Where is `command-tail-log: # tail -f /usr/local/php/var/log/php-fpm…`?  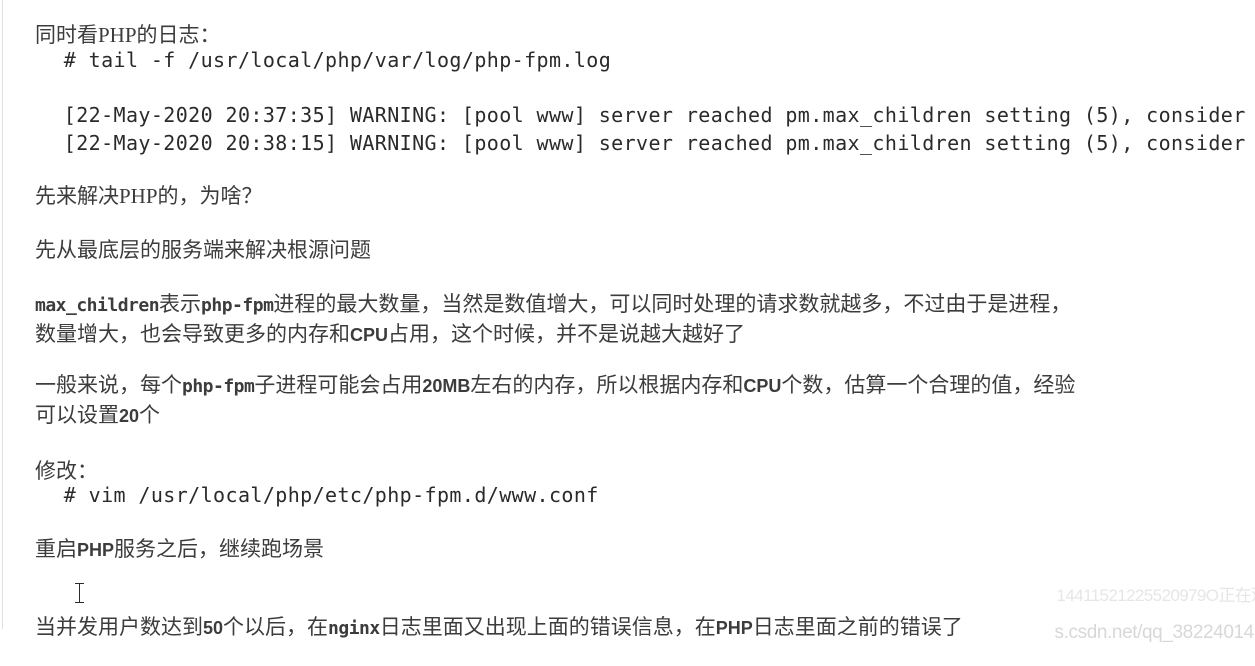 command-tail-log: # tail -f /usr/local/php/var/log/php-fpm… is located at coordinates (312, 60).